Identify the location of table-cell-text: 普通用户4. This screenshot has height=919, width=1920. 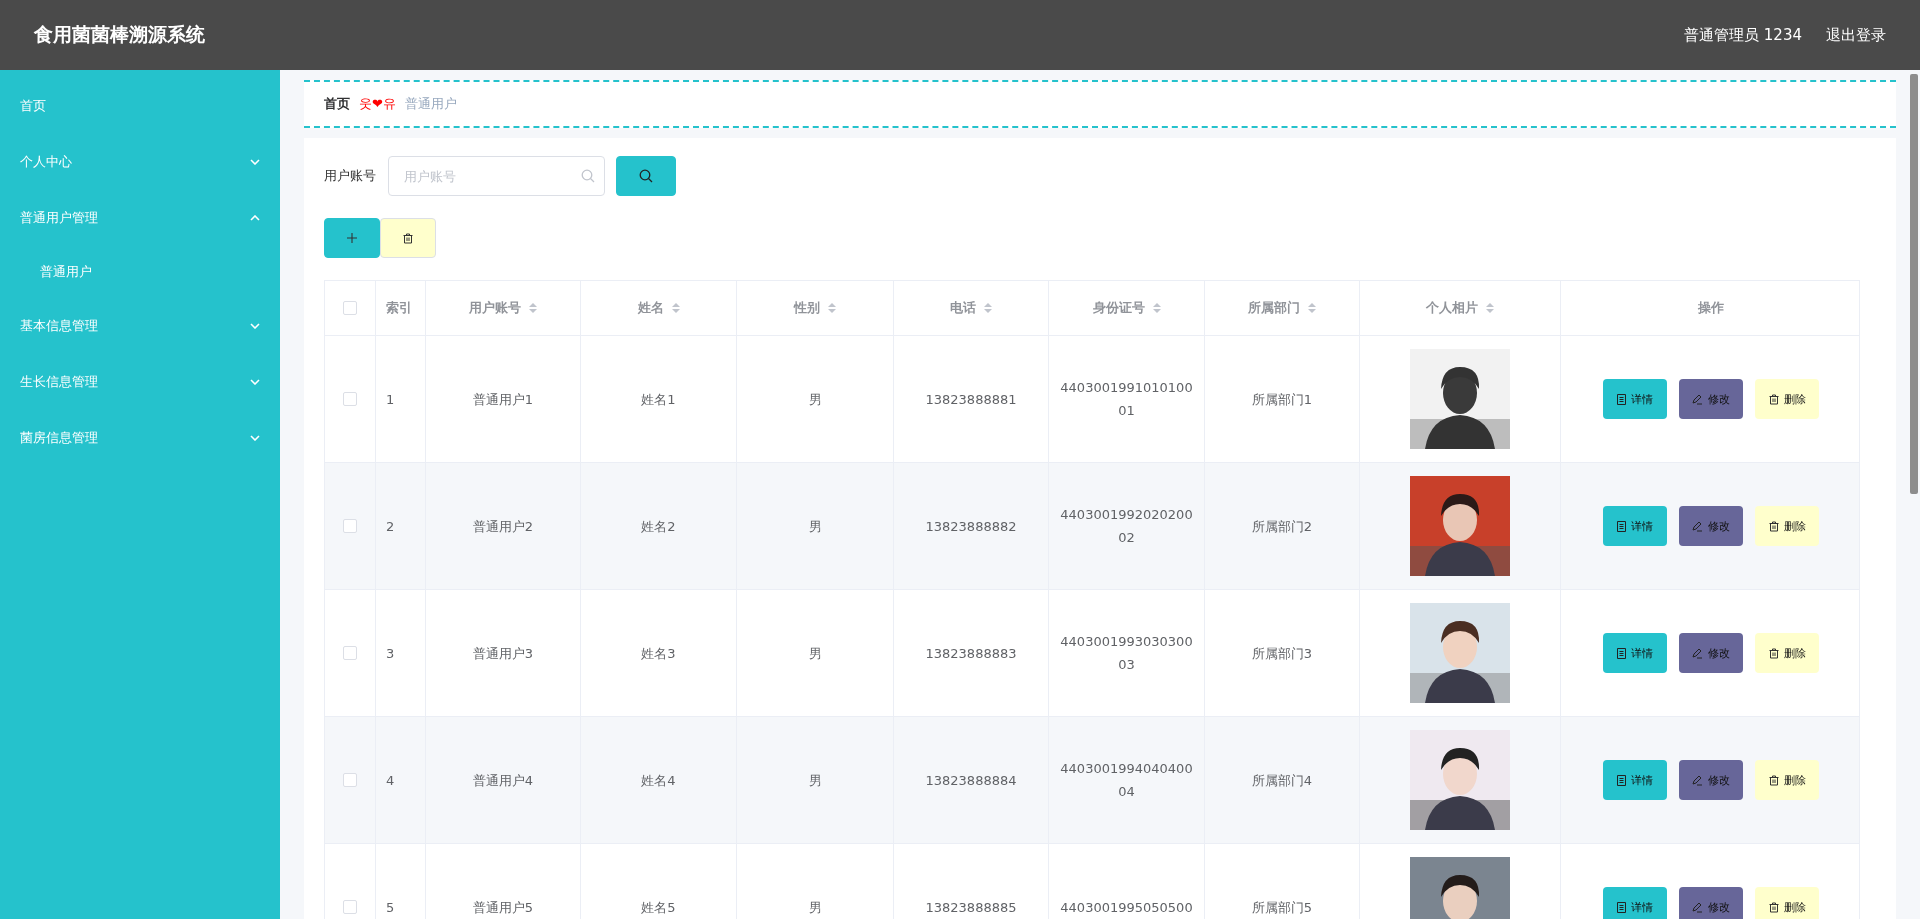
(503, 780).